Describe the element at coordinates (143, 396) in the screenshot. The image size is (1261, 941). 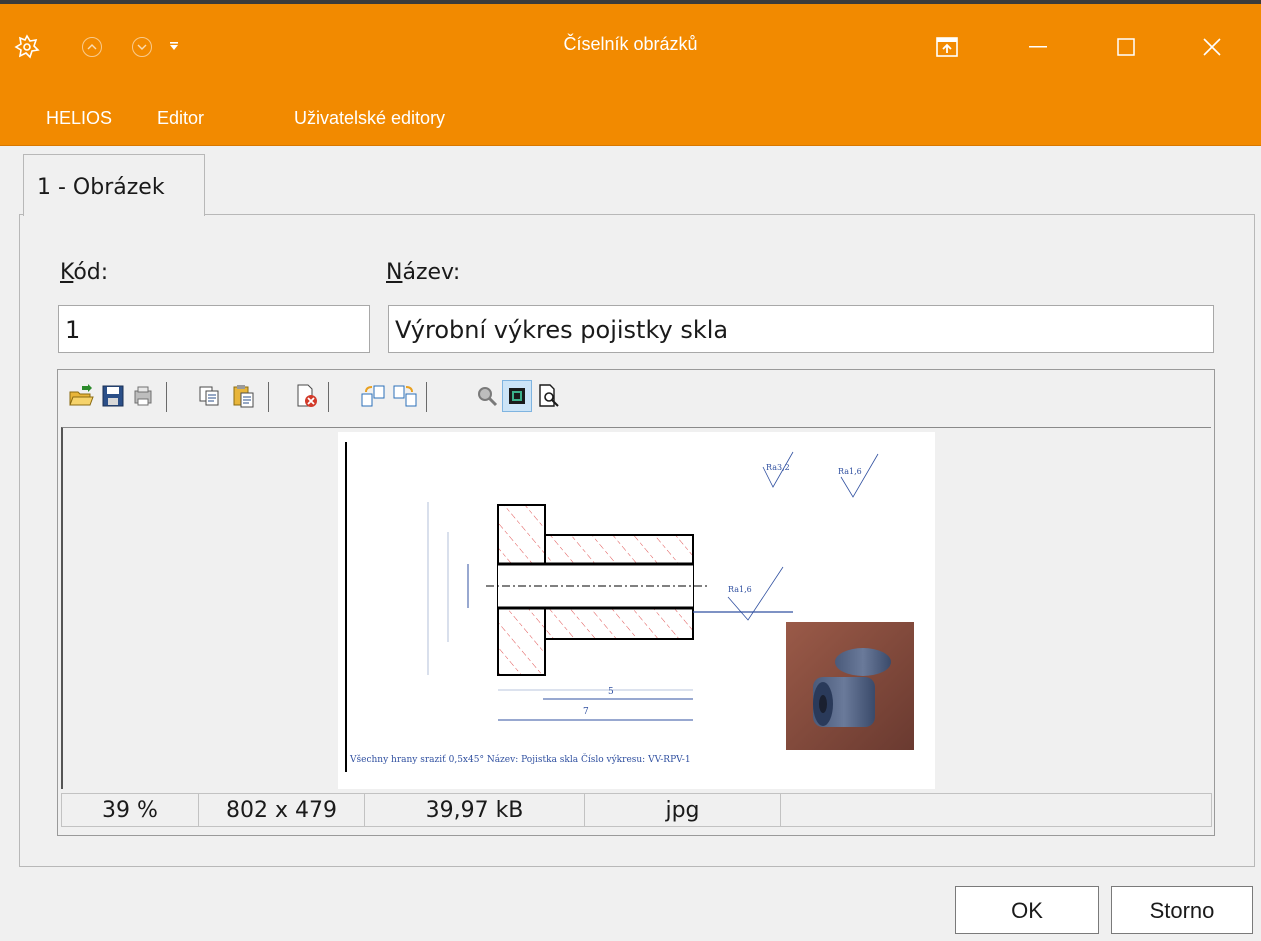
I see `scan-icon` at that location.